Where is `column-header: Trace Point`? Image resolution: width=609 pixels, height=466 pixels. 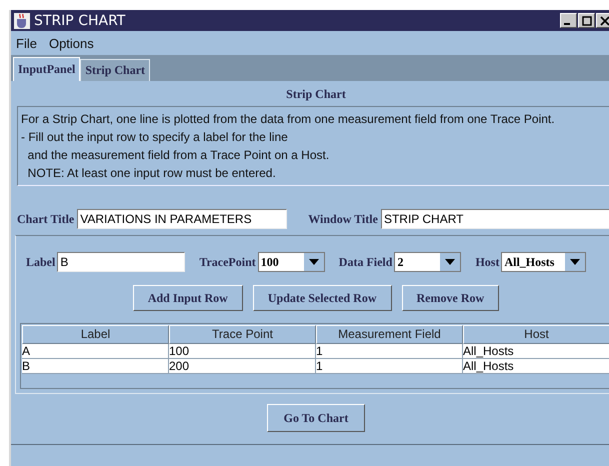 column-header: Trace Point is located at coordinates (242, 334).